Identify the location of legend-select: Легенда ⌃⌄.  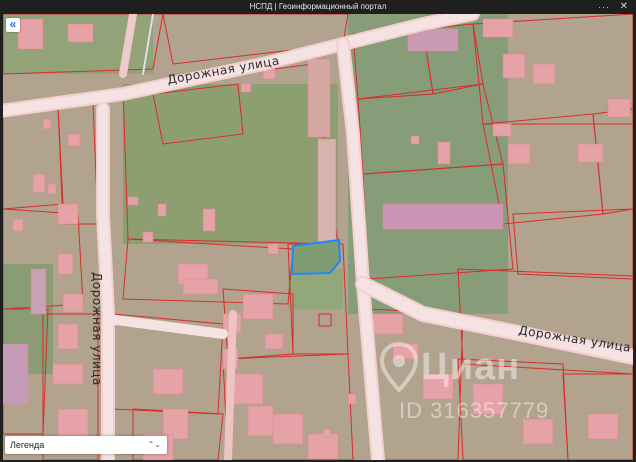
(86, 445).